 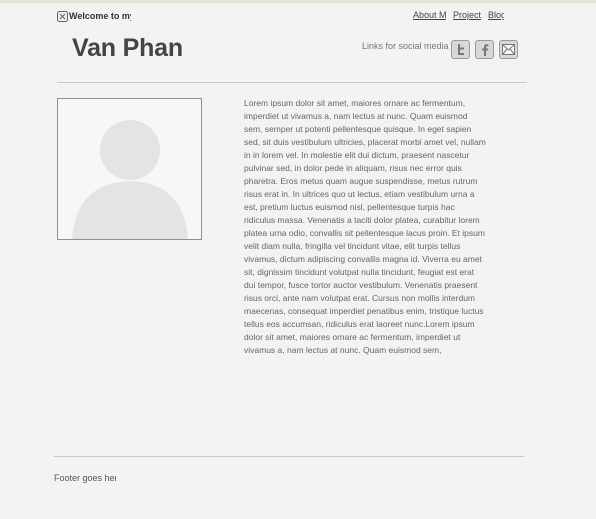 I want to click on page-title: Van Phan, so click(x=127, y=48).